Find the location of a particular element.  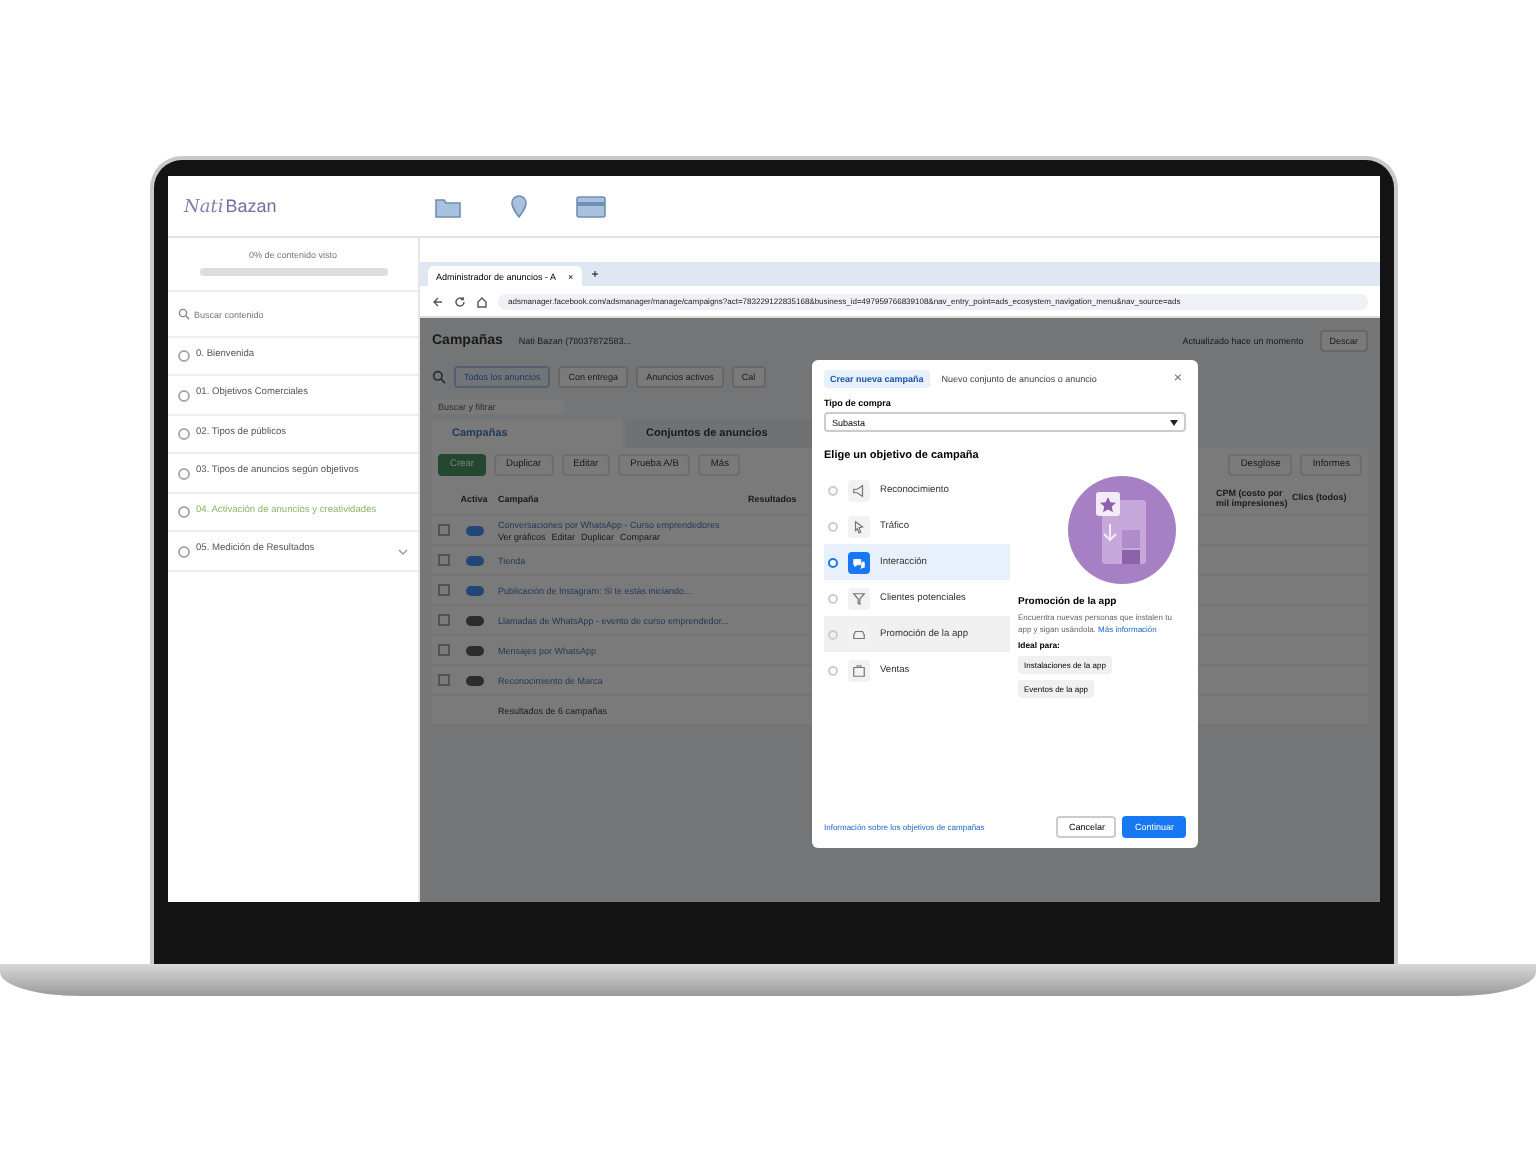

chevron-icon is located at coordinates (403, 551).